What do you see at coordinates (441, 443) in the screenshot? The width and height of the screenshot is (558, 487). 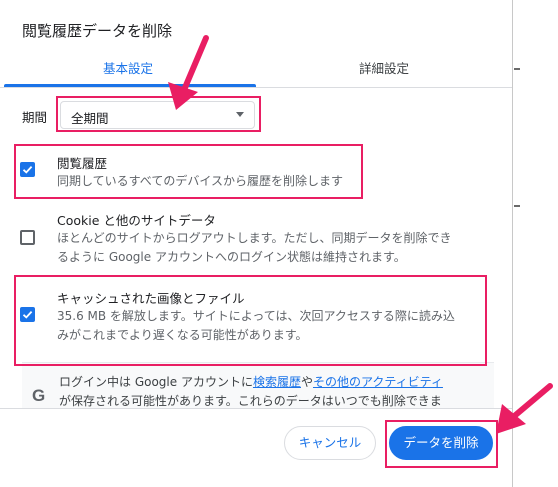 I see `clear-data-button: データを削除` at bounding box center [441, 443].